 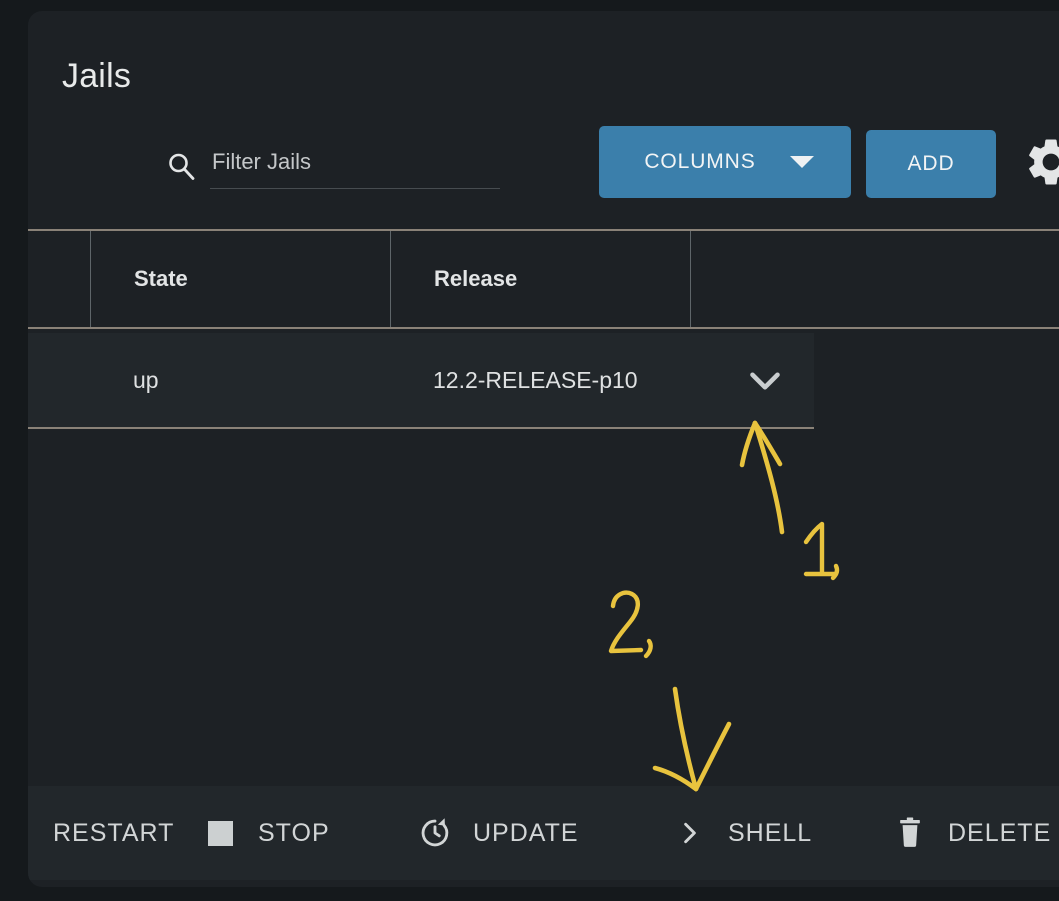 I want to click on stop-action: STOP, so click(x=266, y=833).